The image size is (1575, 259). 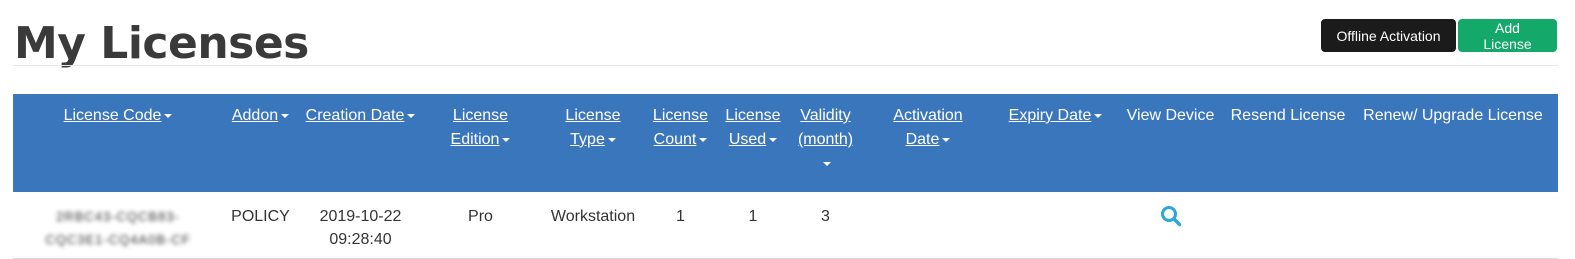 What do you see at coordinates (1453, 225) in the screenshot?
I see `renew-upgrade-cell` at bounding box center [1453, 225].